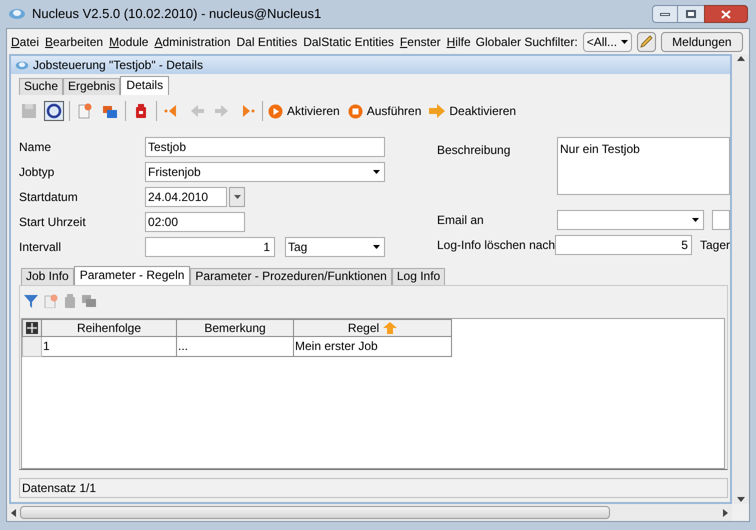 This screenshot has width=756, height=530. I want to click on scroll-right-icon, so click(725, 512).